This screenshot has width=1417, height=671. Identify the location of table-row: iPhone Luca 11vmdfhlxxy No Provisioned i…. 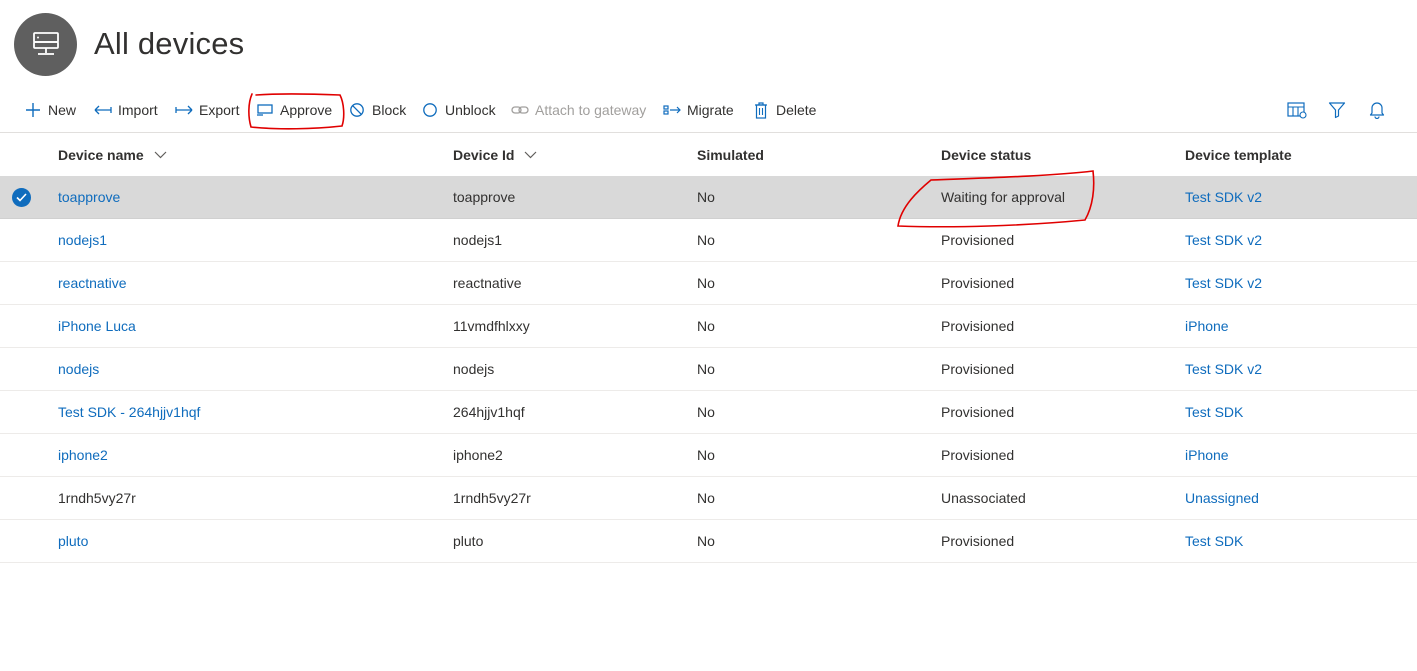
(708, 326).